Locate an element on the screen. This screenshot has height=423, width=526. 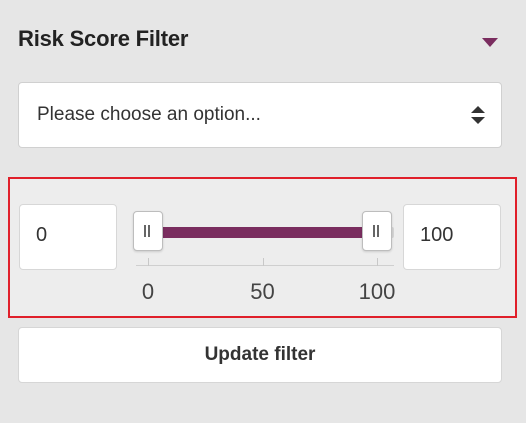
panel-title: Risk Score Filter is located at coordinates (103, 38).